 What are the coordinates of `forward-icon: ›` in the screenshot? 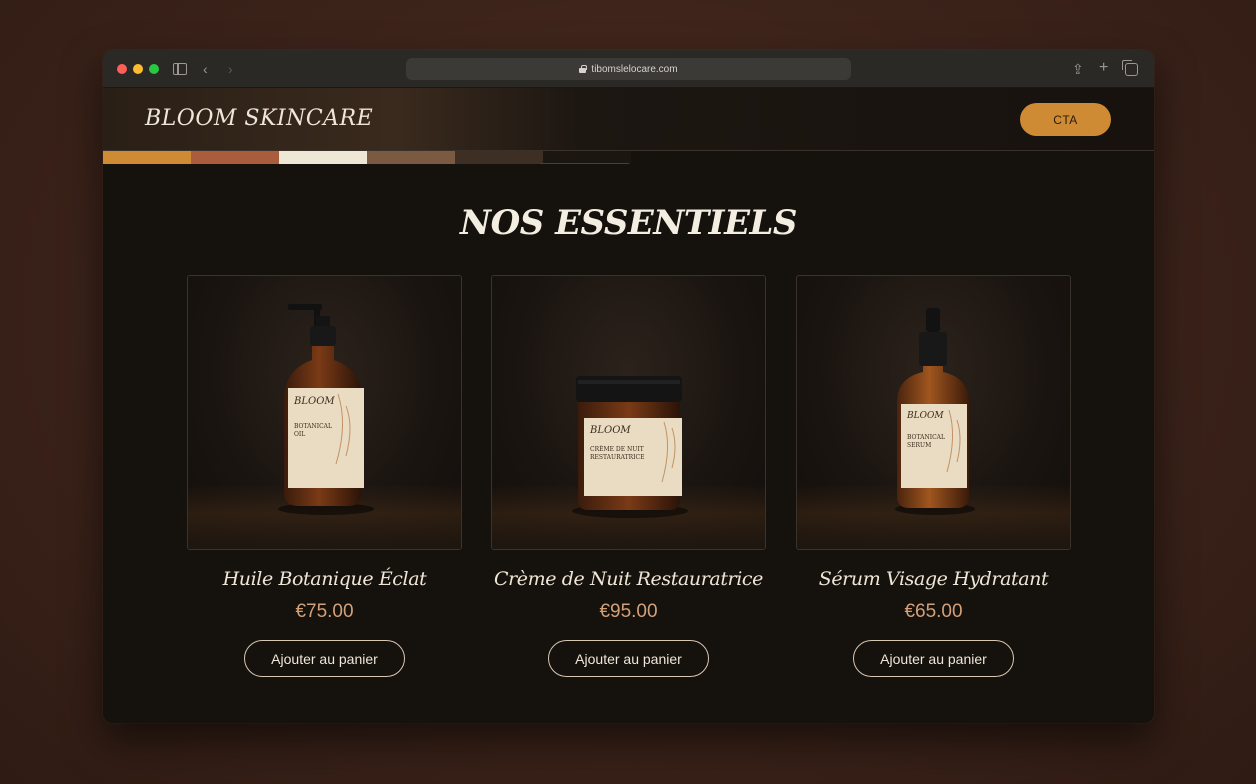 It's located at (230, 69).